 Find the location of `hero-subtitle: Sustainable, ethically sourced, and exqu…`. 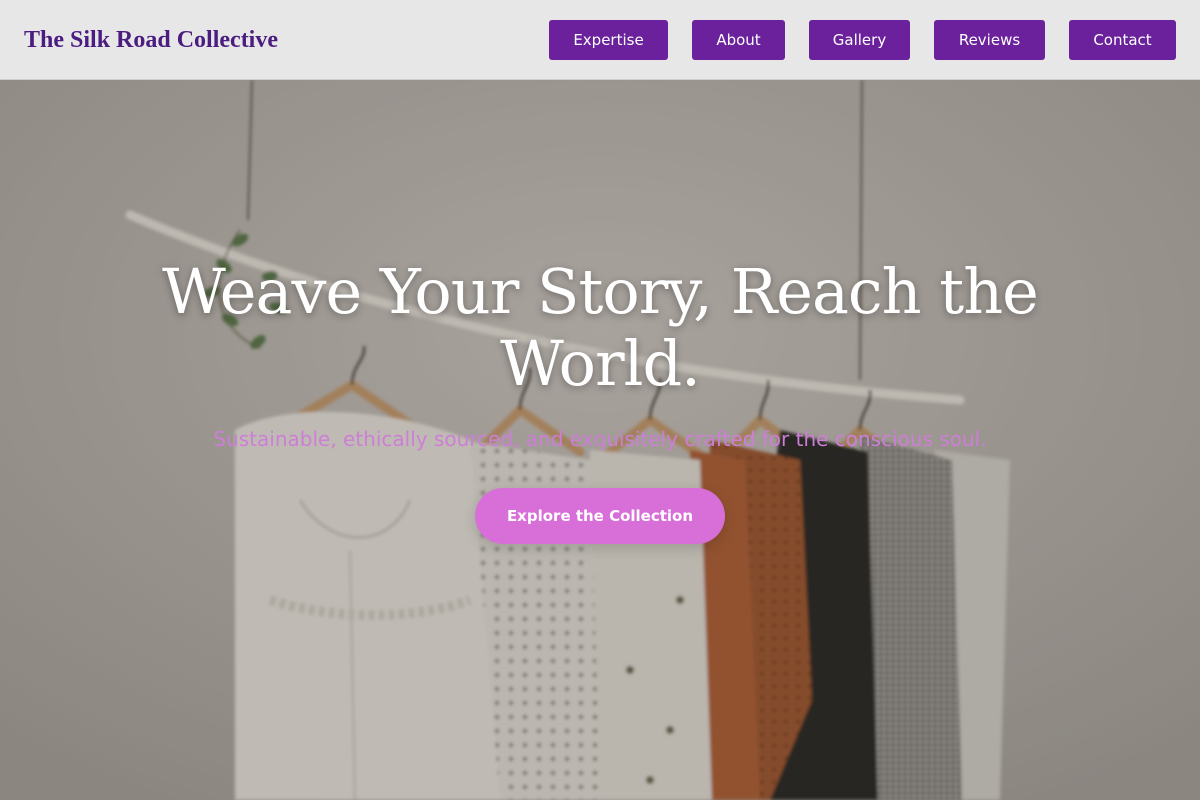

hero-subtitle: Sustainable, ethically sourced, and exqu… is located at coordinates (600, 439).